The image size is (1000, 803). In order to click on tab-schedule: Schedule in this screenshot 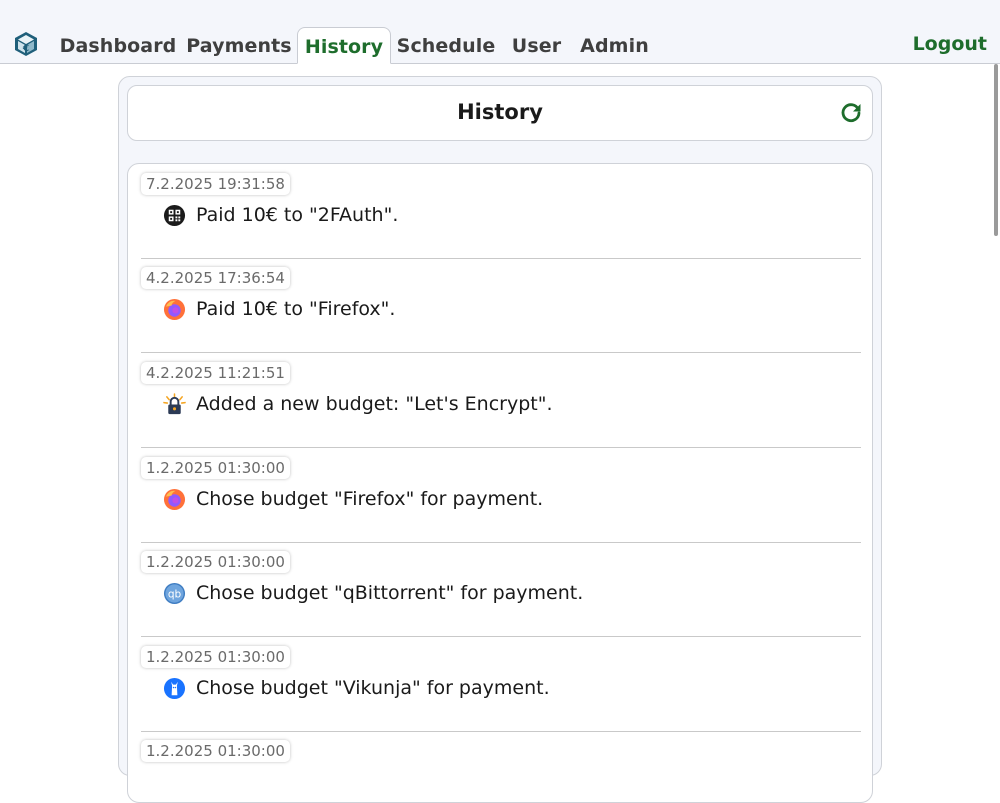, I will do `click(446, 45)`.